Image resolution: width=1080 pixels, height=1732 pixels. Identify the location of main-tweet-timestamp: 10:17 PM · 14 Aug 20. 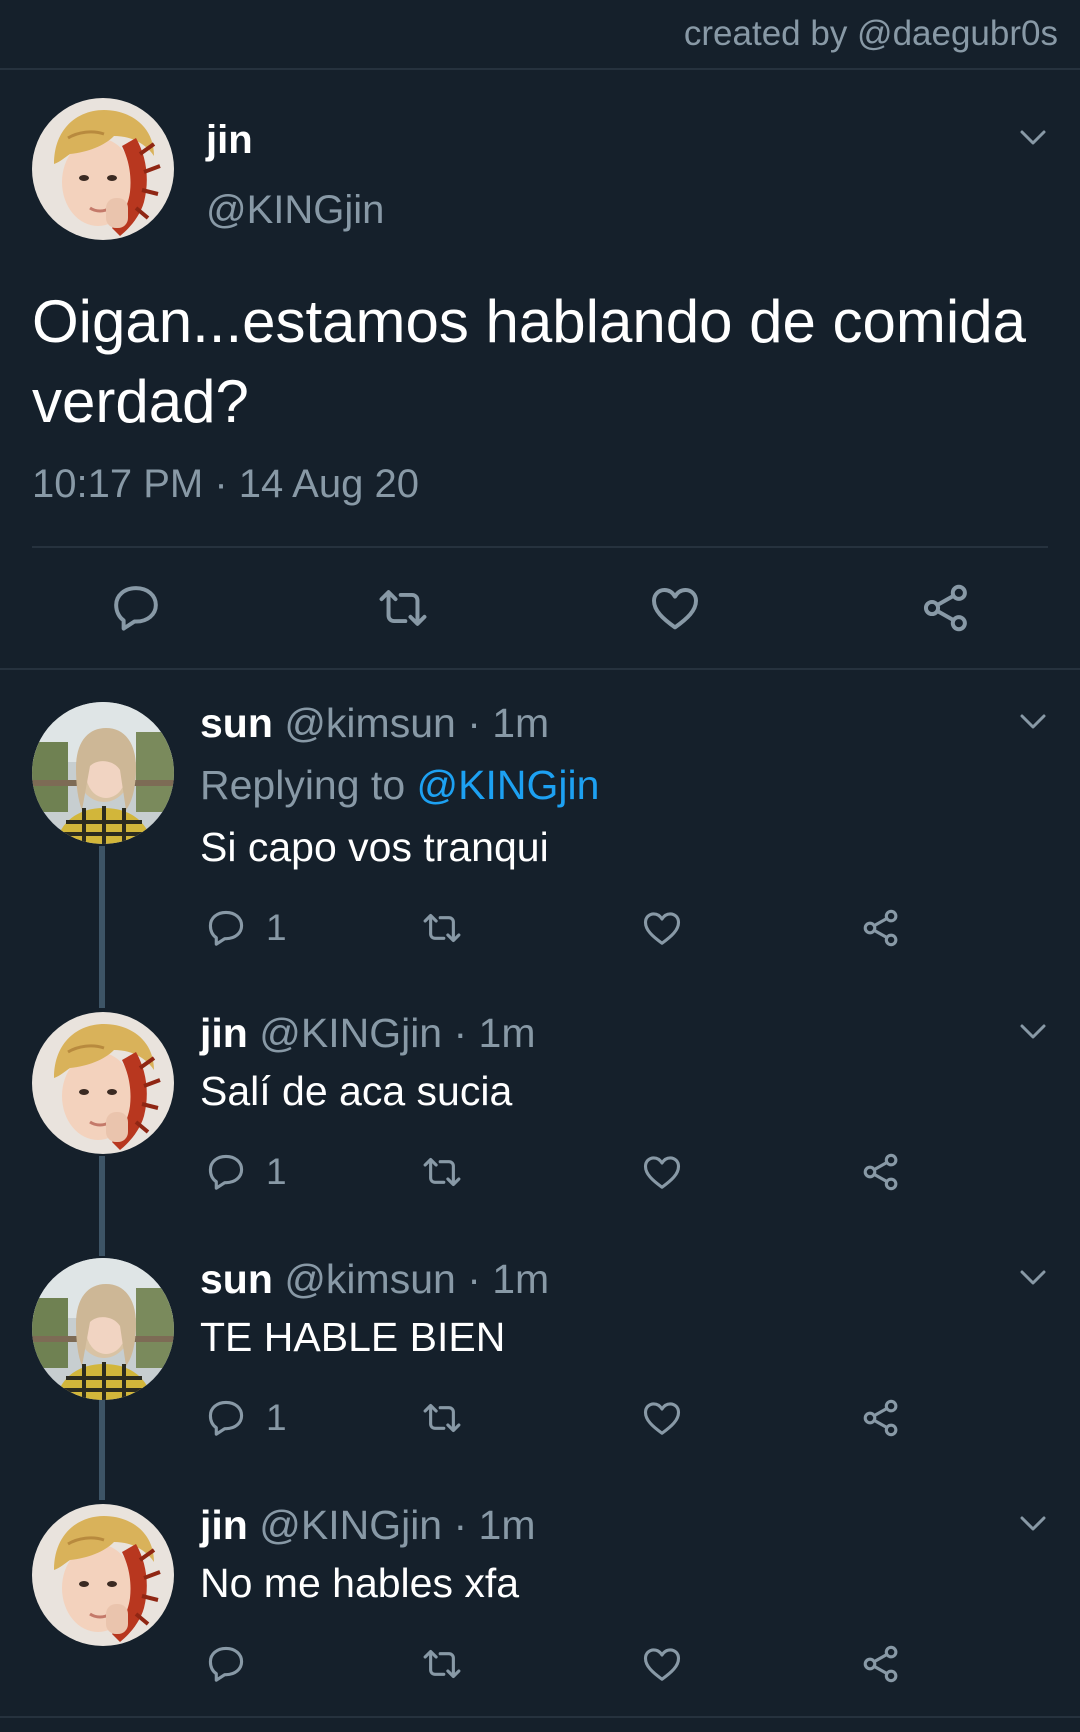
(225, 484).